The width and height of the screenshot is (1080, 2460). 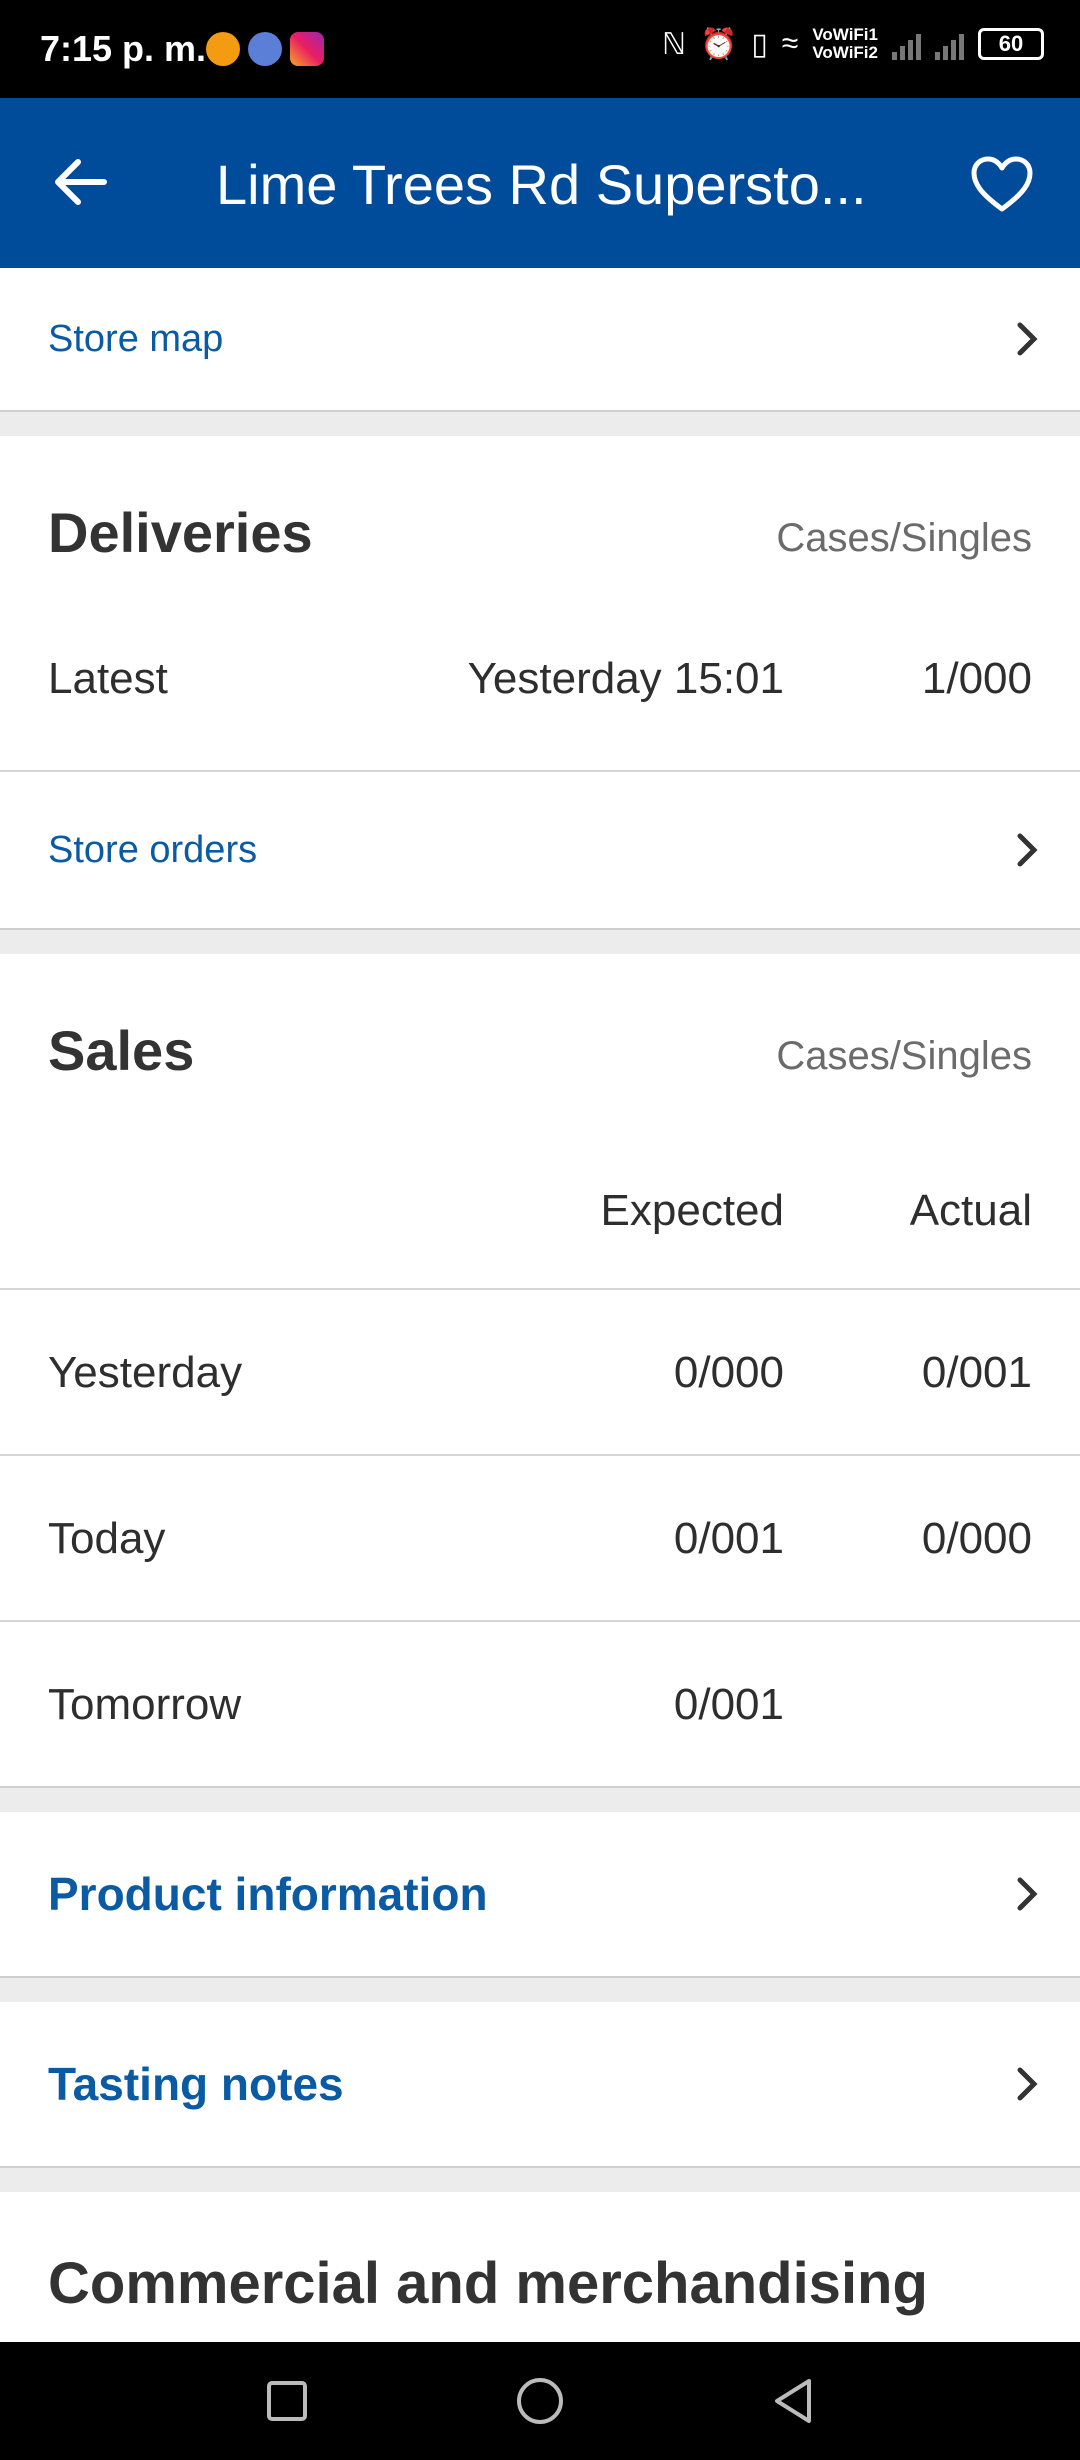 I want to click on system-icons: ℕ ⏰ ▯ ≈ VoWiFi1 VoWiFi2 60, so click(x=853, y=44).